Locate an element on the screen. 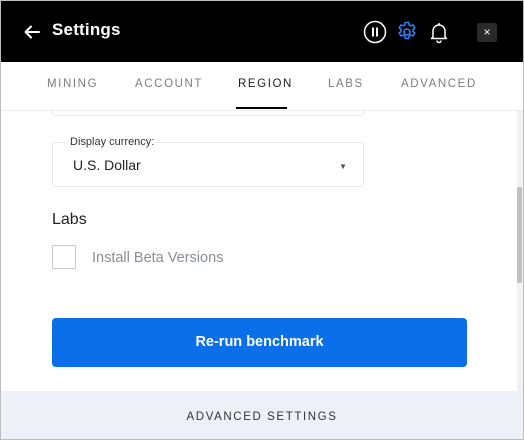 This screenshot has width=524, height=440. close-icon: × is located at coordinates (487, 32).